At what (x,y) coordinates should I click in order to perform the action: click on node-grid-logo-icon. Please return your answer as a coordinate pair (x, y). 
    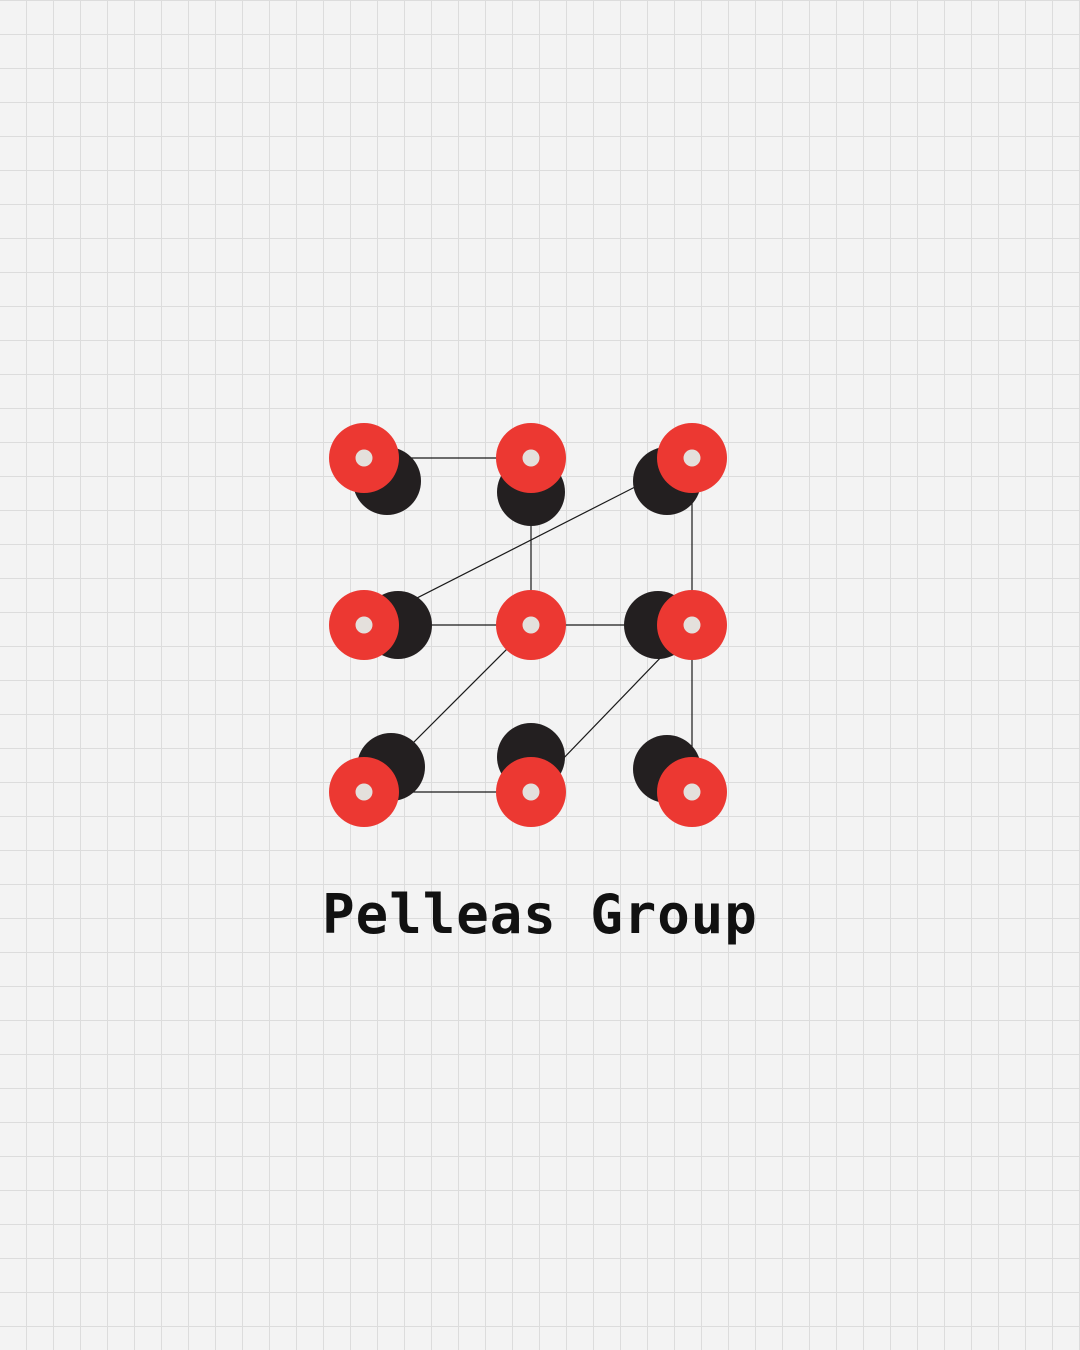
    Looking at the image, I should click on (528, 625).